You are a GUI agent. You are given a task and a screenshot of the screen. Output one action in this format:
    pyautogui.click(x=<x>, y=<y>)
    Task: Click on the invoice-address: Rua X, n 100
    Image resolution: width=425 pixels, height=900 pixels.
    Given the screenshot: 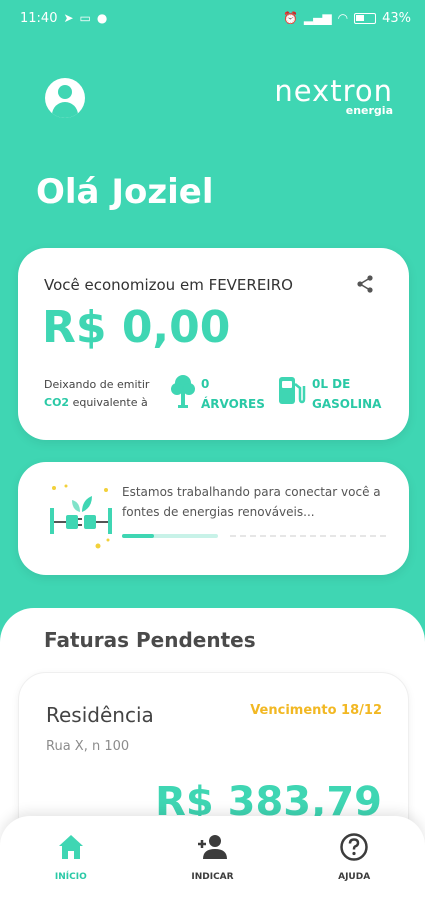 What is the action you would take?
    pyautogui.click(x=88, y=746)
    